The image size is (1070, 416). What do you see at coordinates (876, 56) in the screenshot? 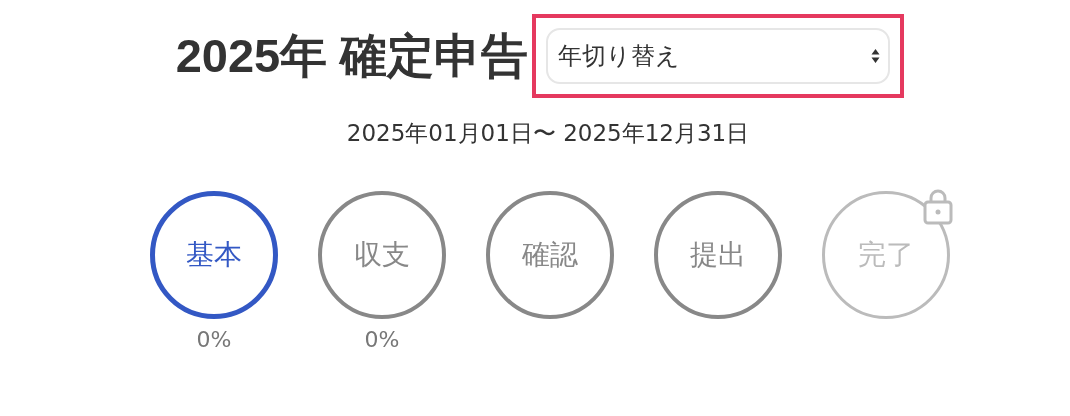
I see `sort-arrows-icon` at bounding box center [876, 56].